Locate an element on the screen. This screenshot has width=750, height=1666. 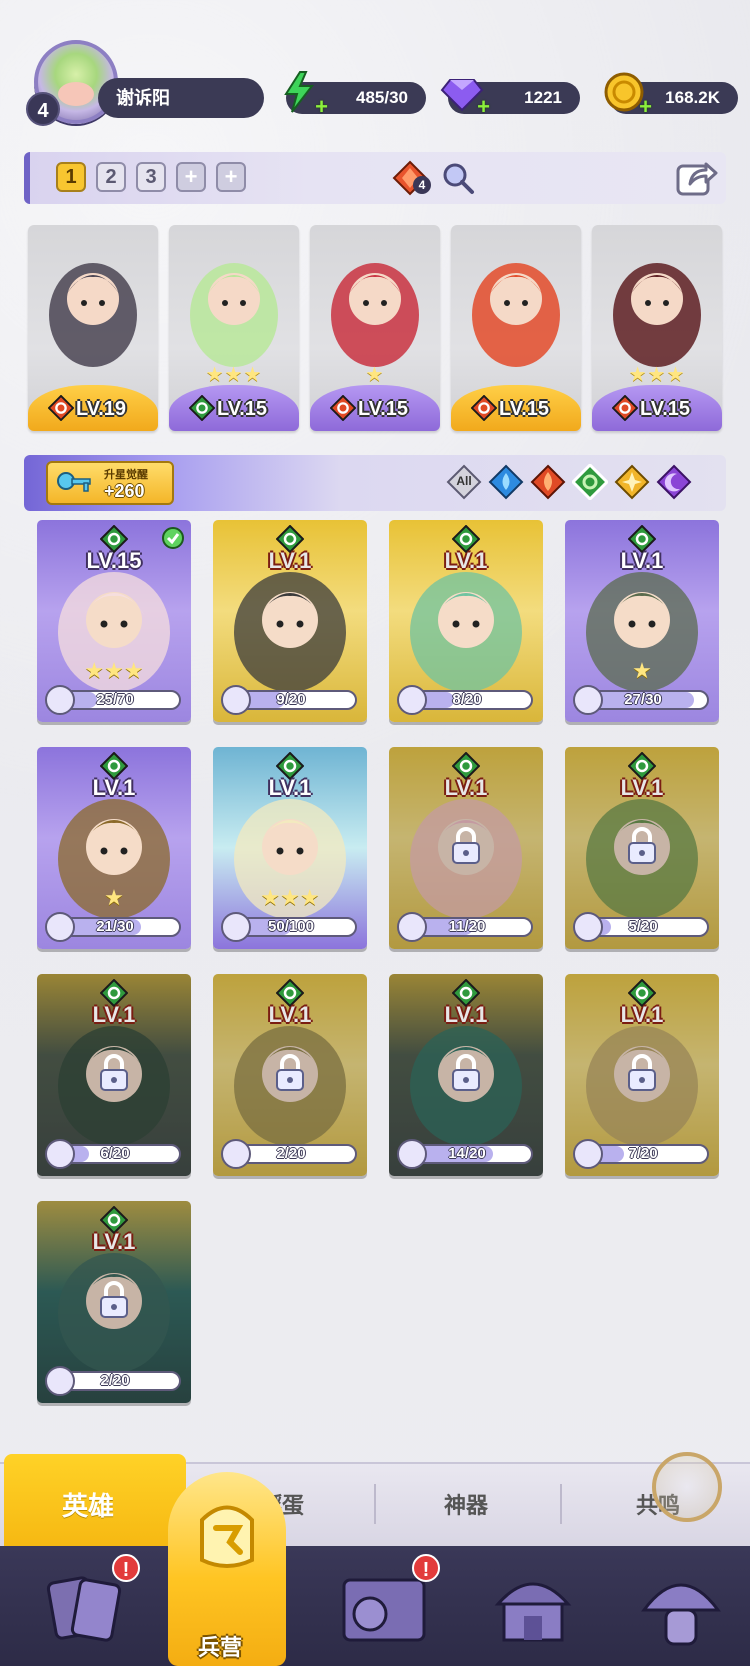
player-level-badge: 4 is located at coordinates (43, 109).